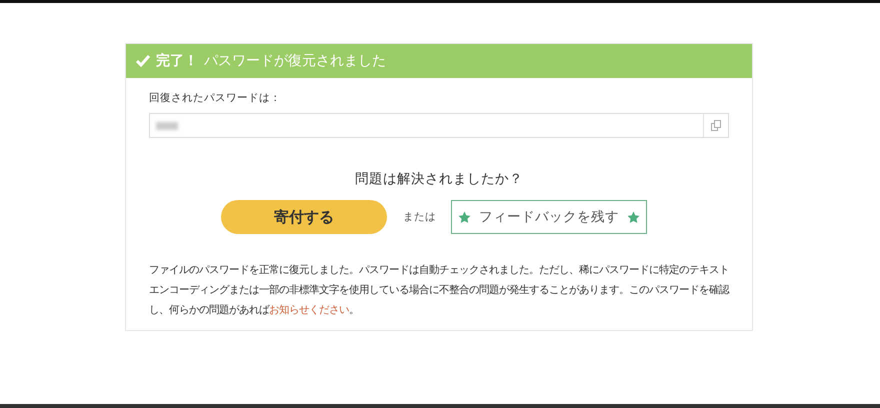 The image size is (880, 408). Describe the element at coordinates (177, 61) in the screenshot. I see `banner-title: 完了！` at that location.